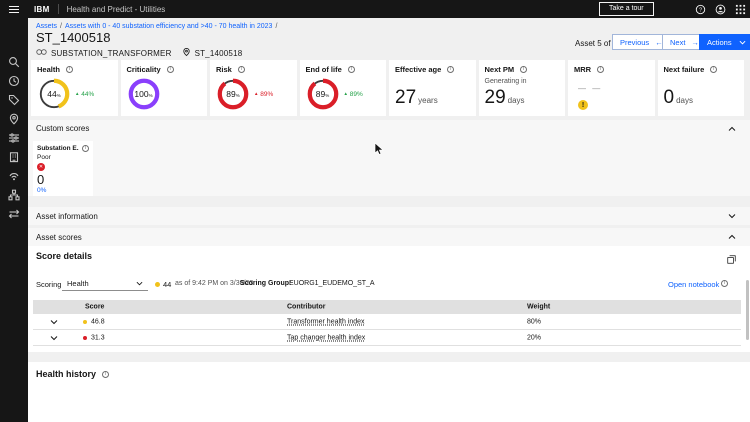  What do you see at coordinates (389, 392) in the screenshot?
I see `health-history-block: Health history` at bounding box center [389, 392].